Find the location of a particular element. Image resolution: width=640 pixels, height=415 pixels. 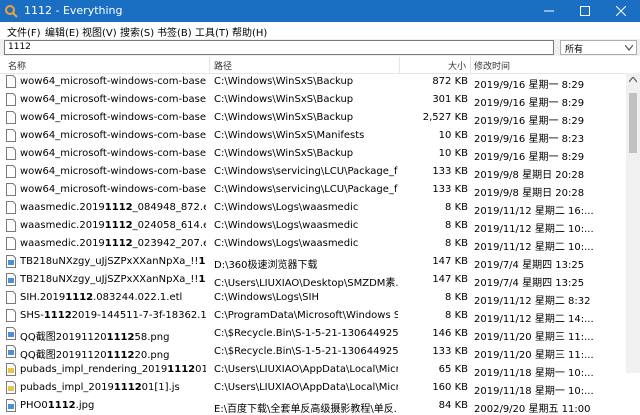

minimize-icon is located at coordinates (549, 11).